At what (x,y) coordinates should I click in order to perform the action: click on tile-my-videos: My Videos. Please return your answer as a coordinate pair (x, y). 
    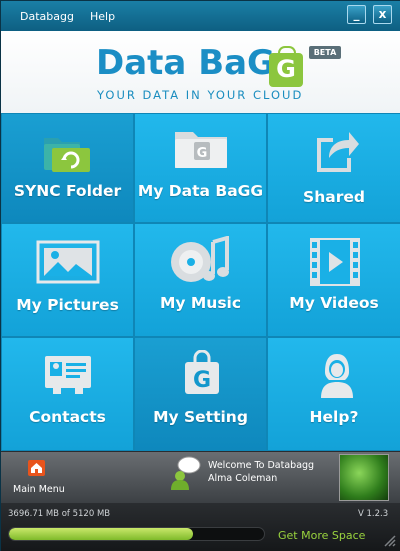
    Looking at the image, I should click on (333, 280).